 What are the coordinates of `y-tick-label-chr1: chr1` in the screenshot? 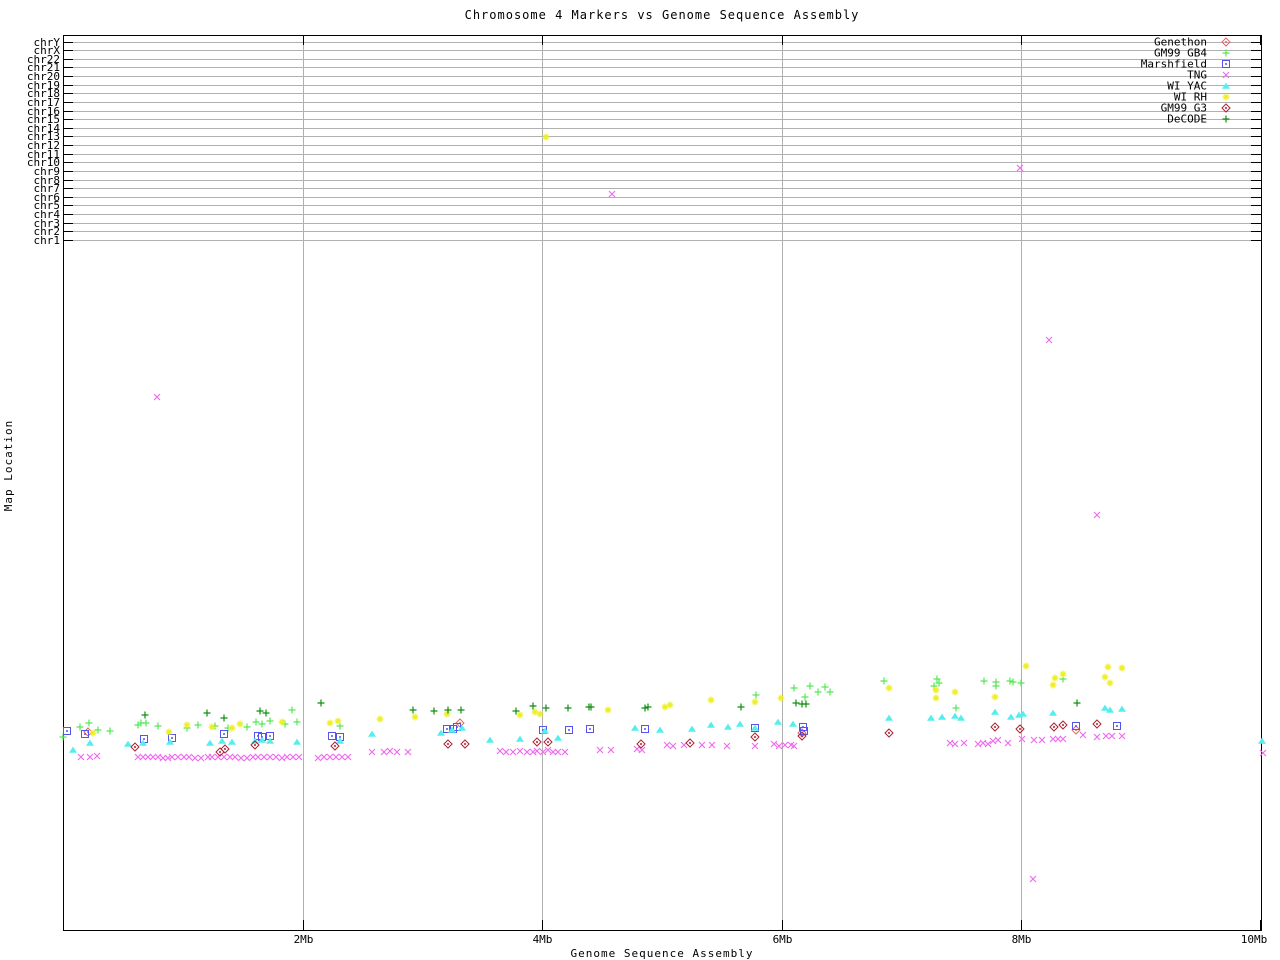 It's located at (47, 240).